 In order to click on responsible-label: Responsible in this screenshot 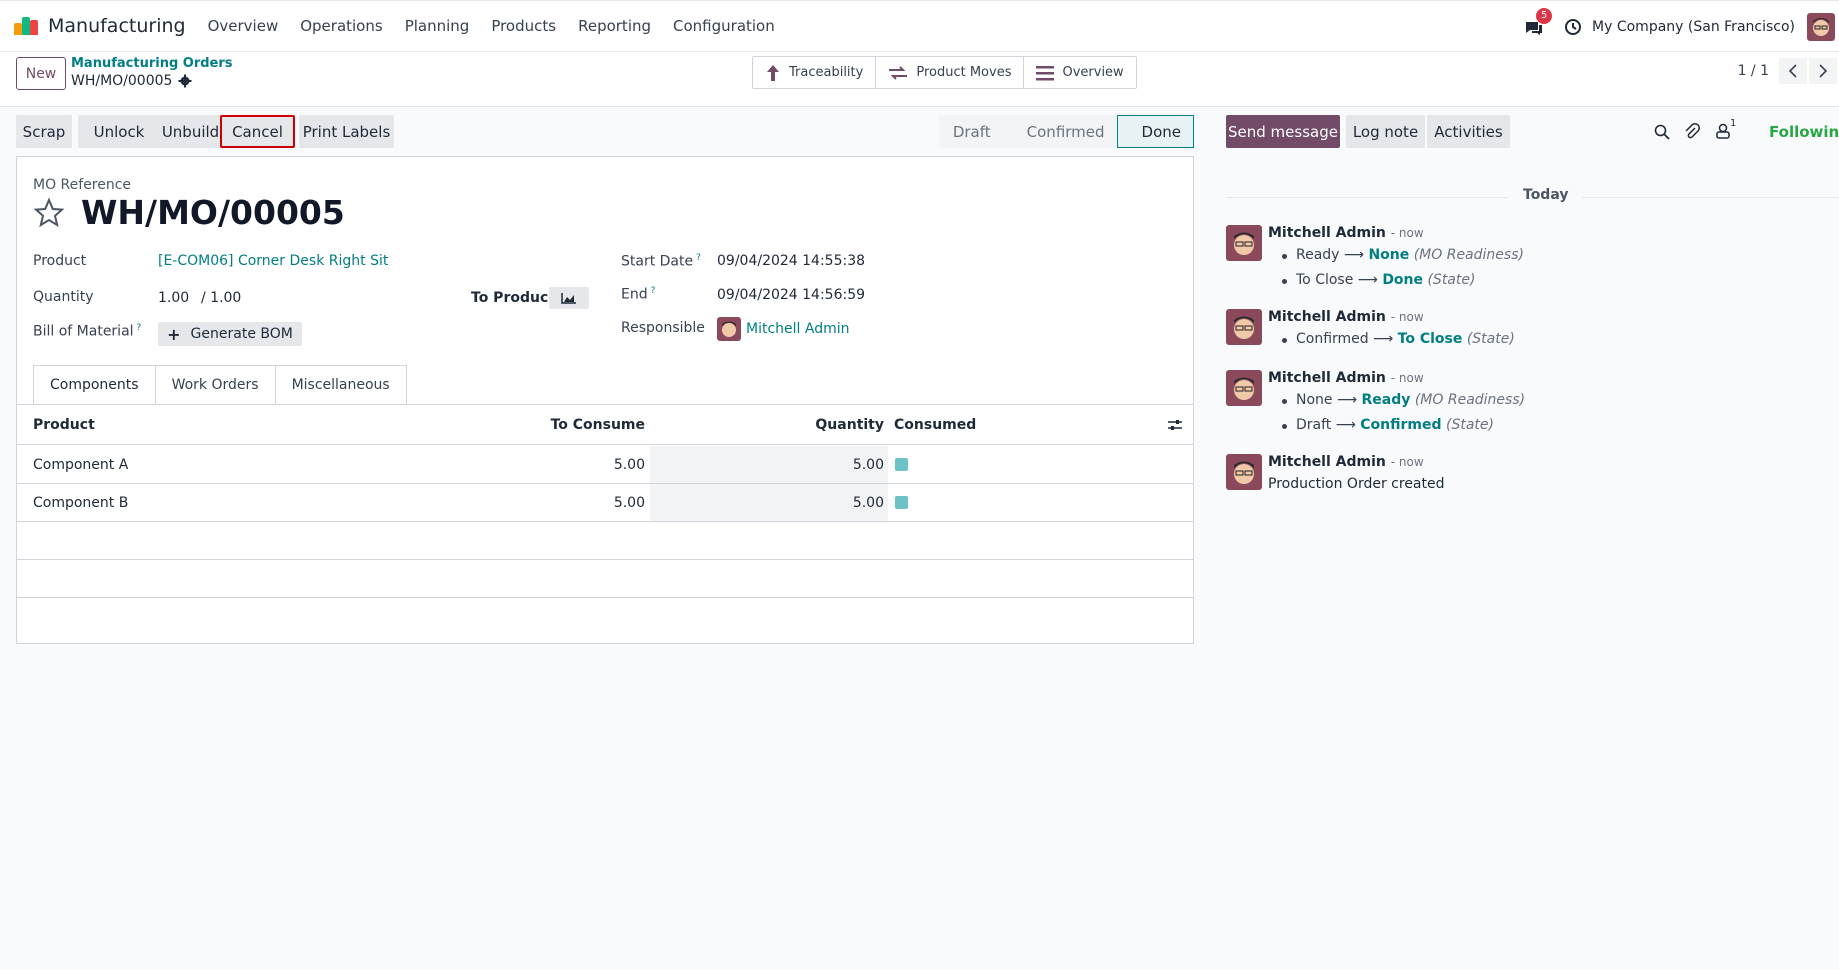, I will do `click(663, 328)`.